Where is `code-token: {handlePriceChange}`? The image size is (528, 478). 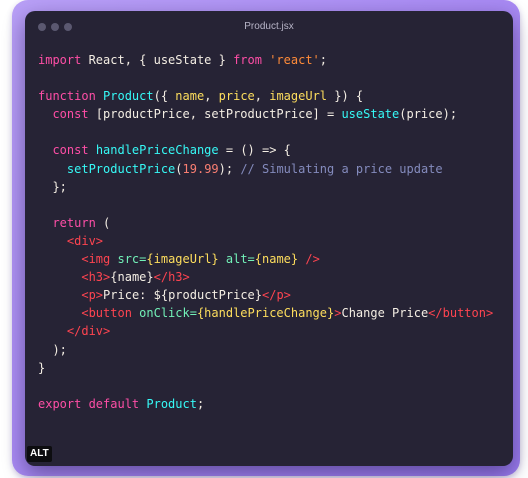 code-token: {handlePriceChange} is located at coordinates (265, 313).